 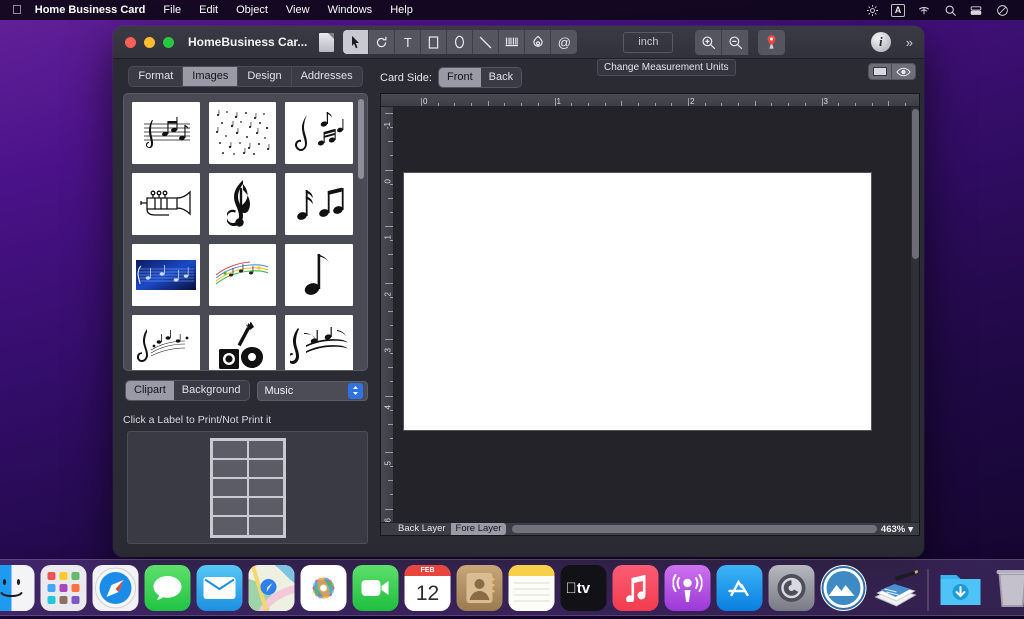 I want to click on dock-item-mail, so click(x=219, y=588).